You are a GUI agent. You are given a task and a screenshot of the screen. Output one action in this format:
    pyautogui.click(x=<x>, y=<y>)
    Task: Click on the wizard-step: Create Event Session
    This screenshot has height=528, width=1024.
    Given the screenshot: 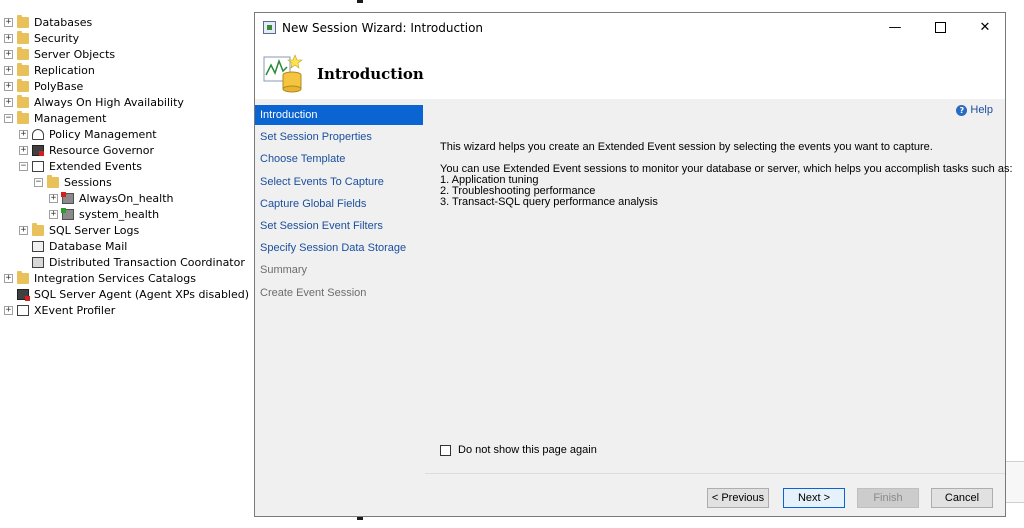 What is the action you would take?
    pyautogui.click(x=313, y=292)
    